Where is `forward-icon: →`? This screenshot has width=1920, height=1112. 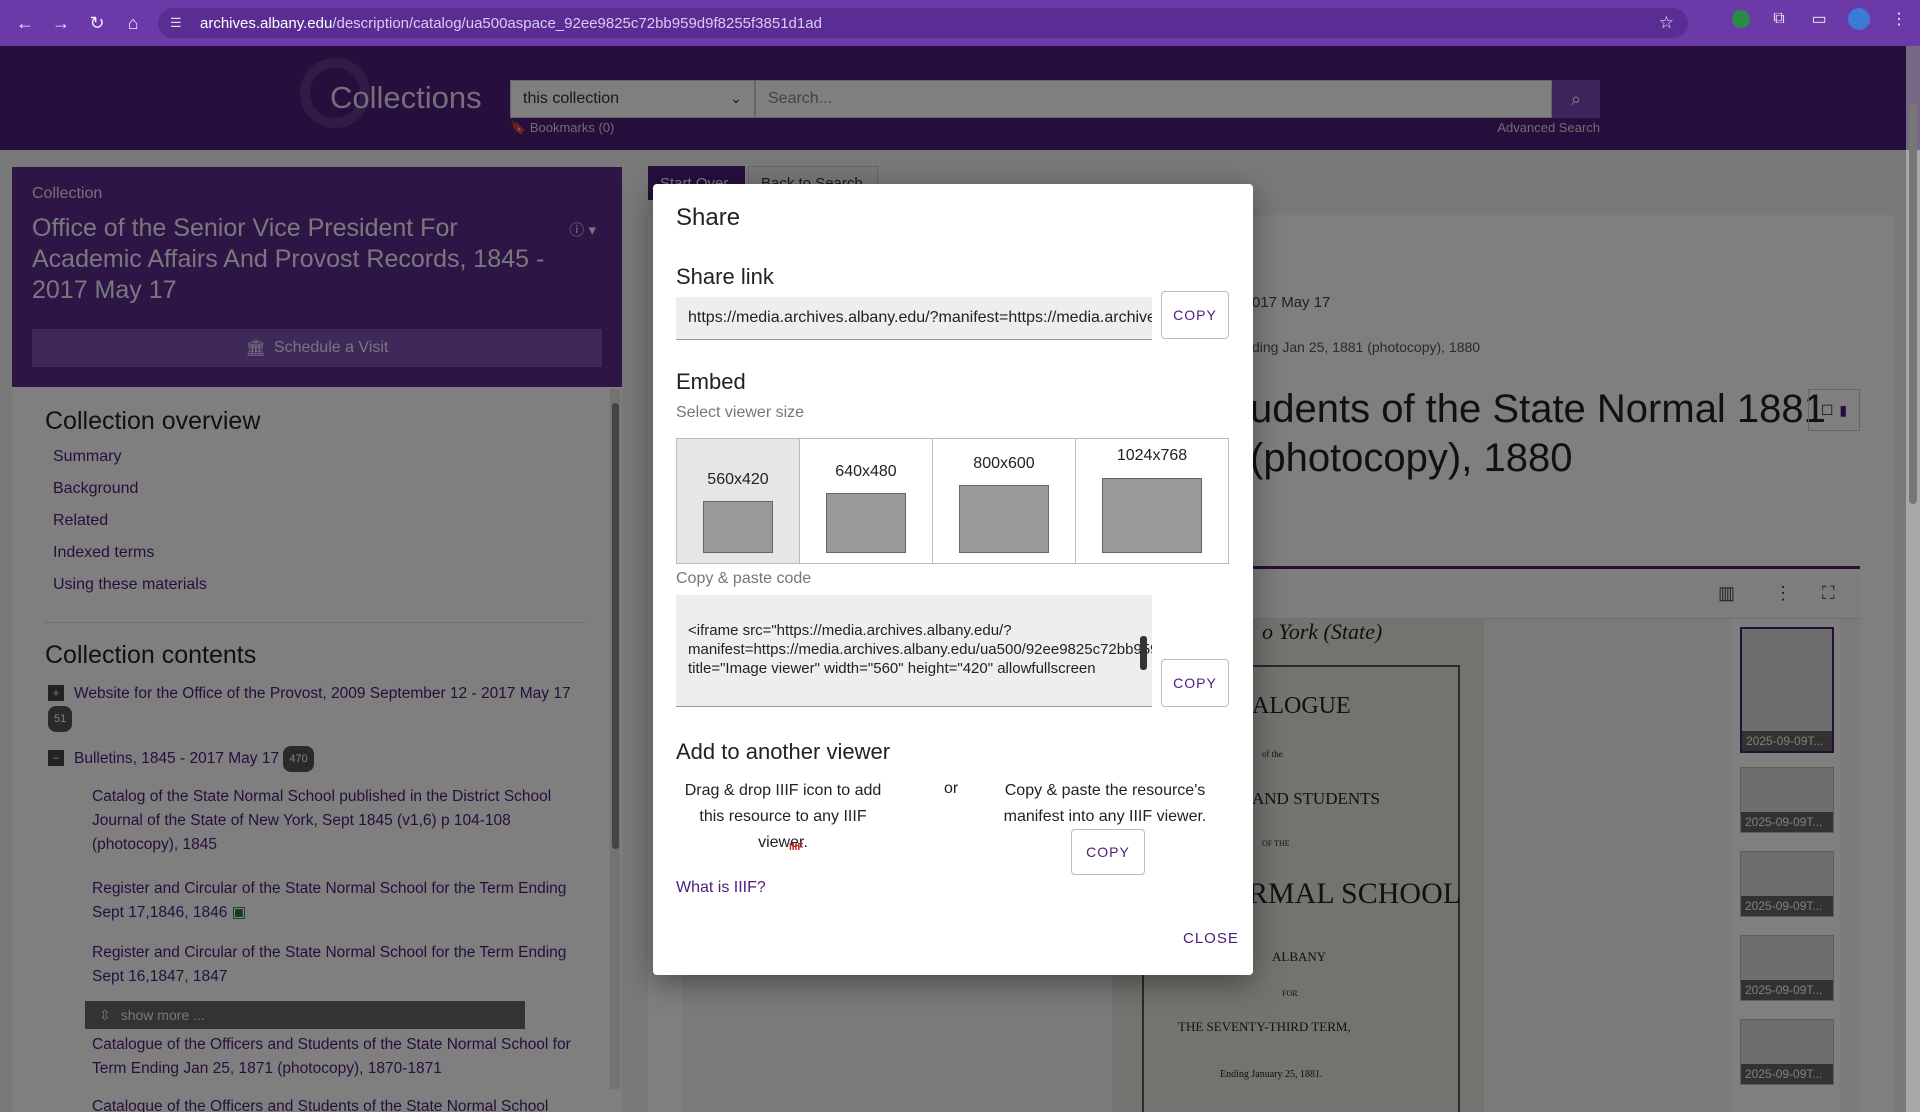 forward-icon: → is located at coordinates (61, 23).